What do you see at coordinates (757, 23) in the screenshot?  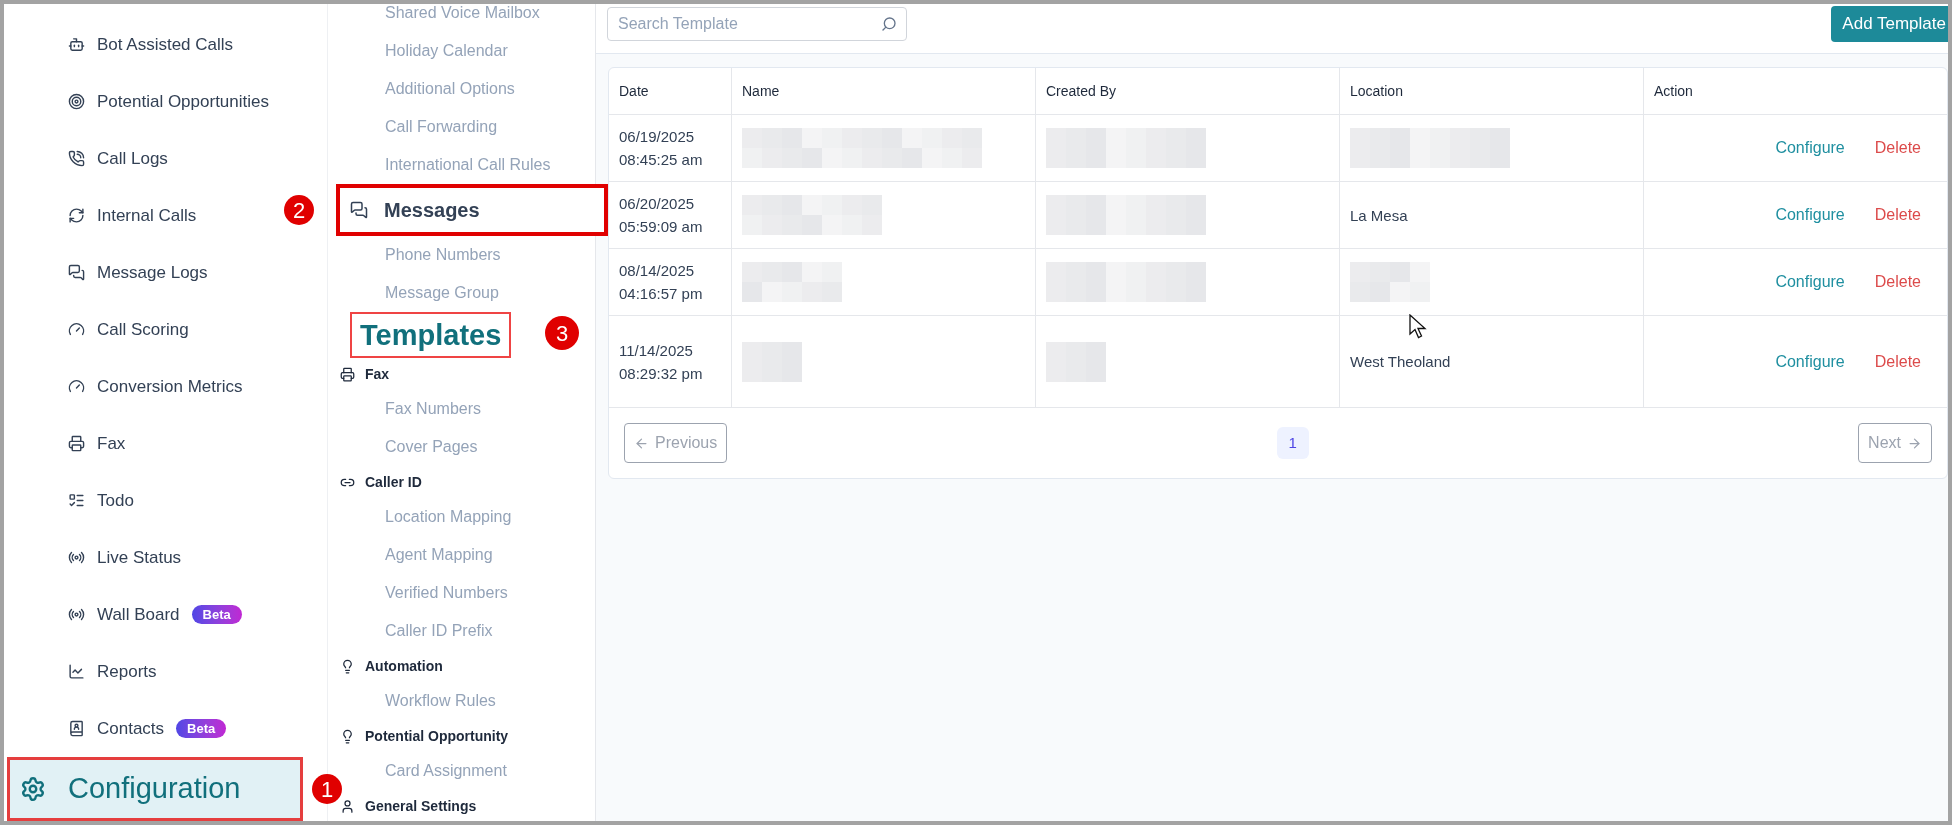 I see `search-field: Search Template` at bounding box center [757, 23].